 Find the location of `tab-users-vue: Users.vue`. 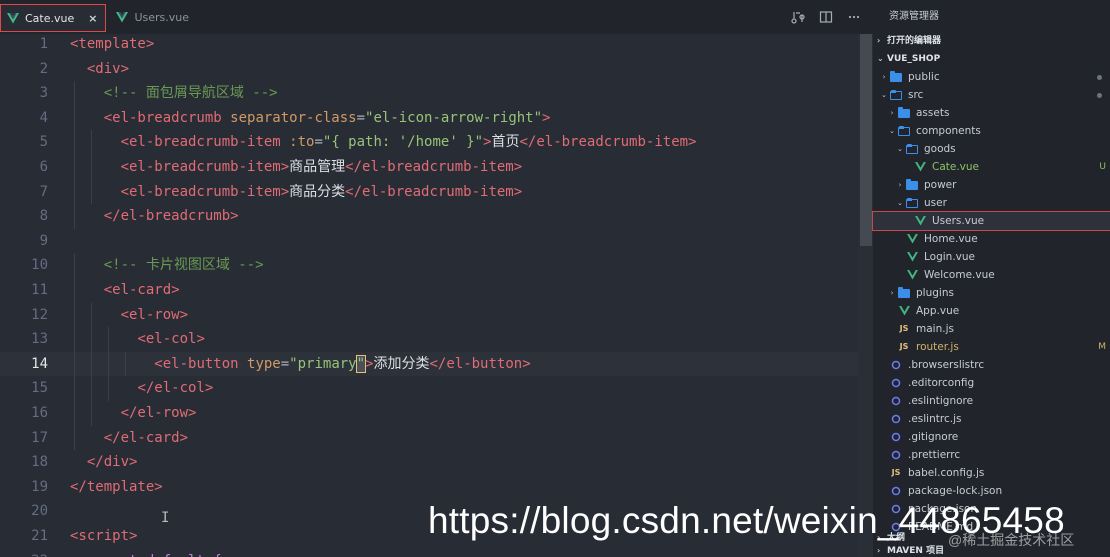

tab-users-vue: Users.vue is located at coordinates (151, 17).